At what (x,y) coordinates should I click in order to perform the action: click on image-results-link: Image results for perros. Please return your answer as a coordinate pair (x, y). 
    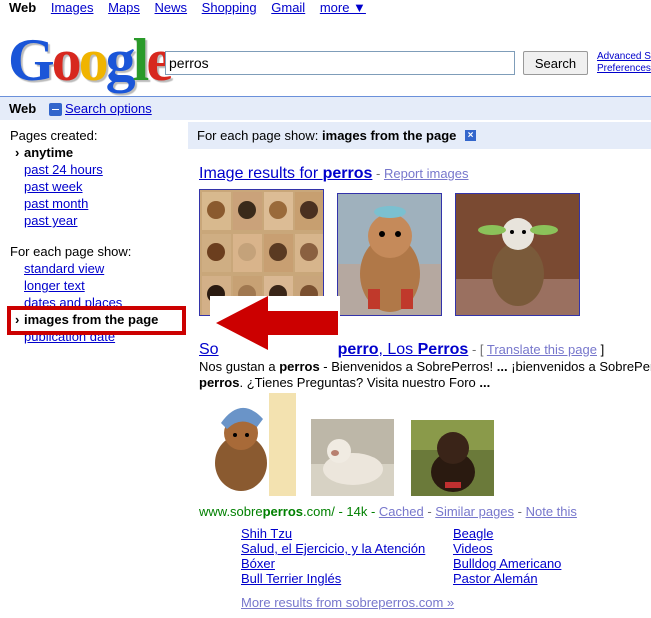
    Looking at the image, I should click on (285, 173).